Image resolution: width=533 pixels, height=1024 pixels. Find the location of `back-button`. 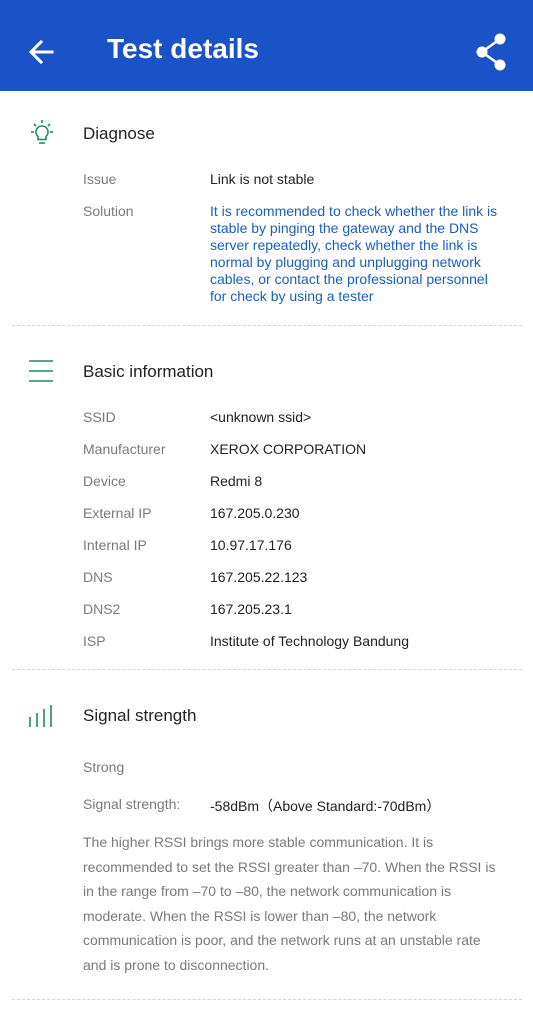

back-button is located at coordinates (42, 52).